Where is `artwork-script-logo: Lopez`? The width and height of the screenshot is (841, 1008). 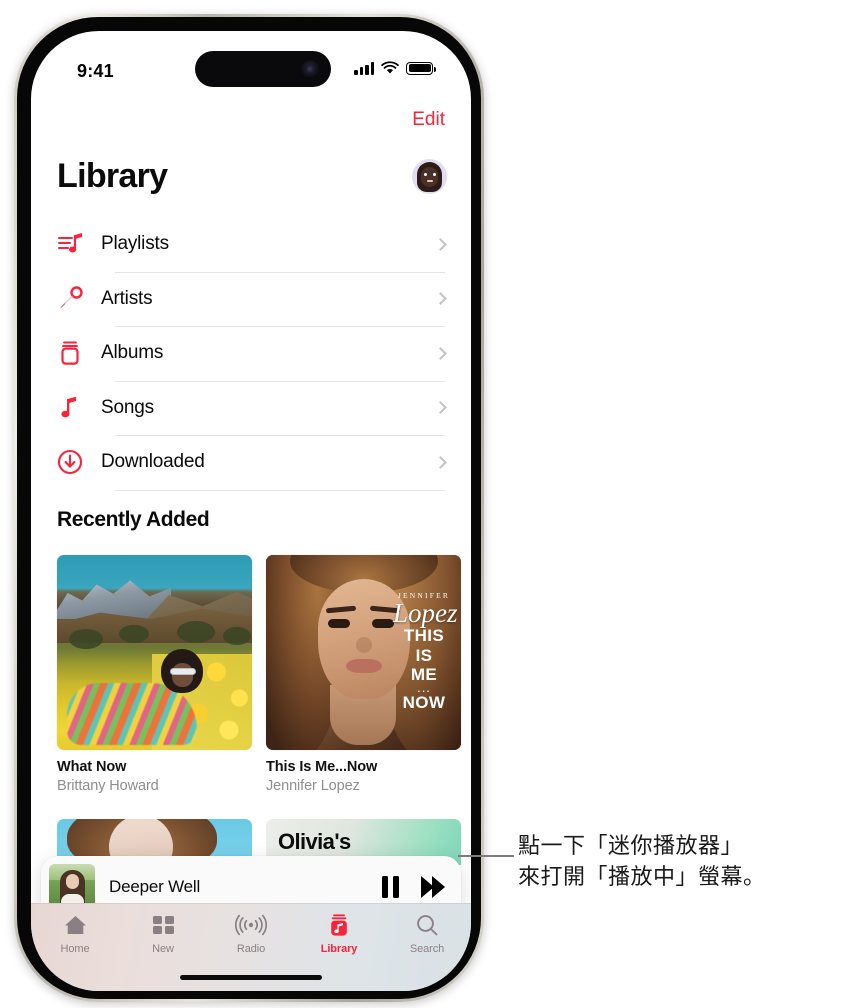
artwork-script-logo: Lopez is located at coordinates (425, 613).